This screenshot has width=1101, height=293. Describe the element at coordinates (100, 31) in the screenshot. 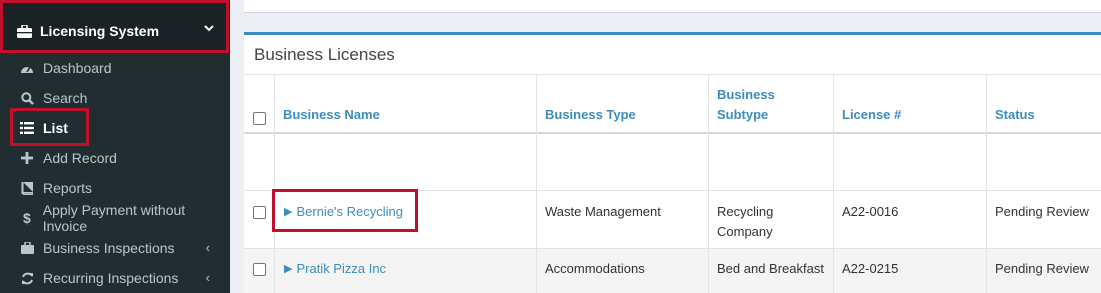

I see `sidebar-header-label: Licensing System` at that location.